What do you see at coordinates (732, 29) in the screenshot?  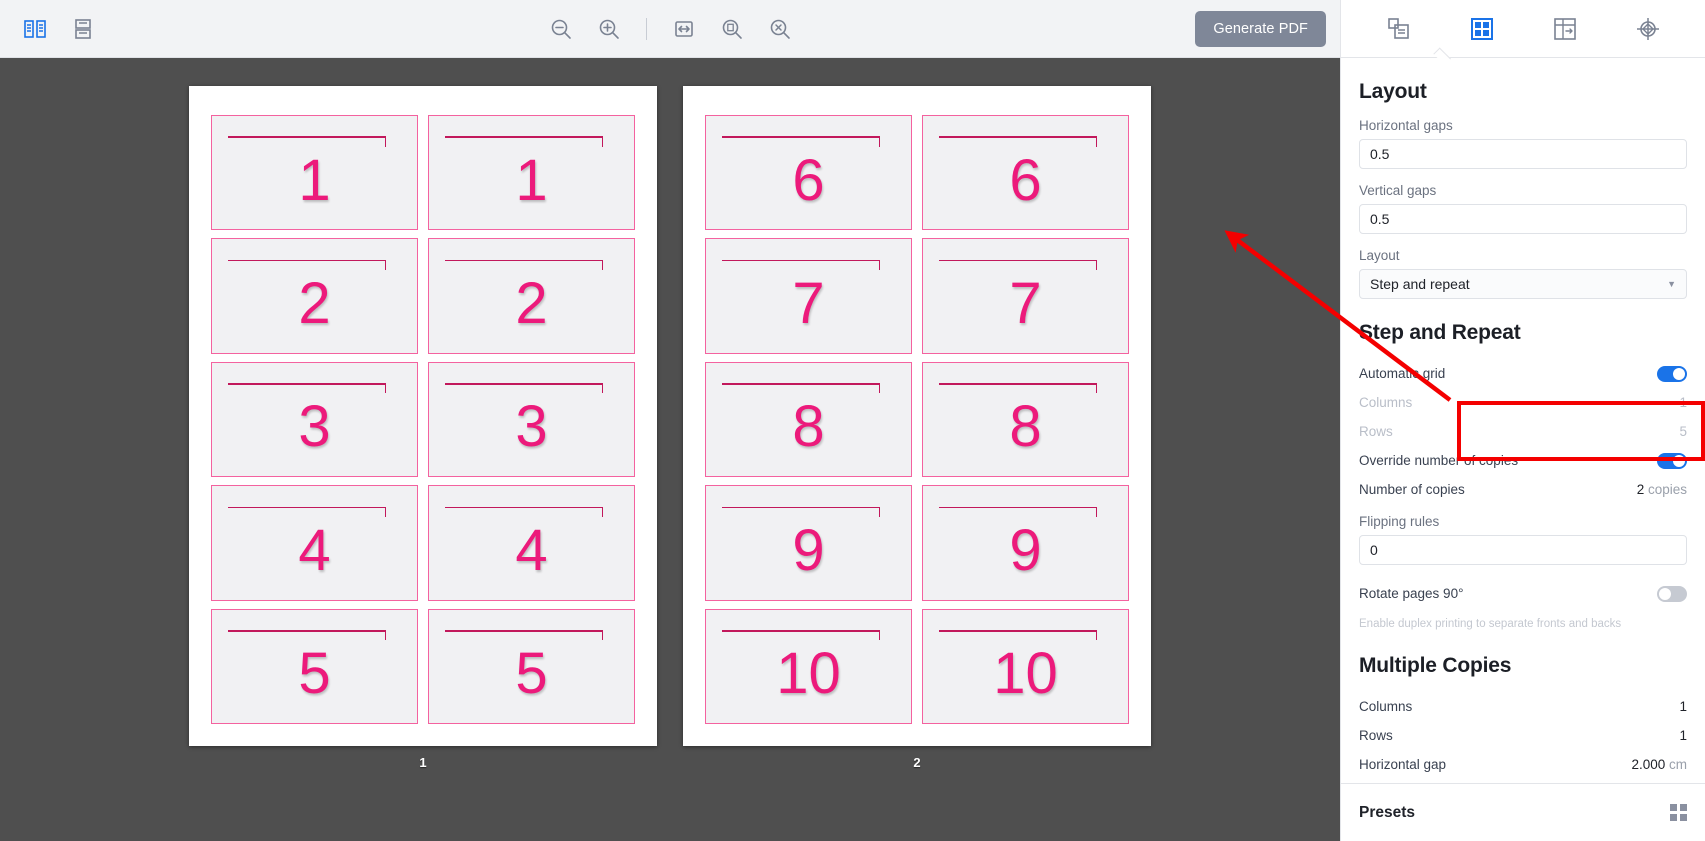 I see `actual-size-icon` at bounding box center [732, 29].